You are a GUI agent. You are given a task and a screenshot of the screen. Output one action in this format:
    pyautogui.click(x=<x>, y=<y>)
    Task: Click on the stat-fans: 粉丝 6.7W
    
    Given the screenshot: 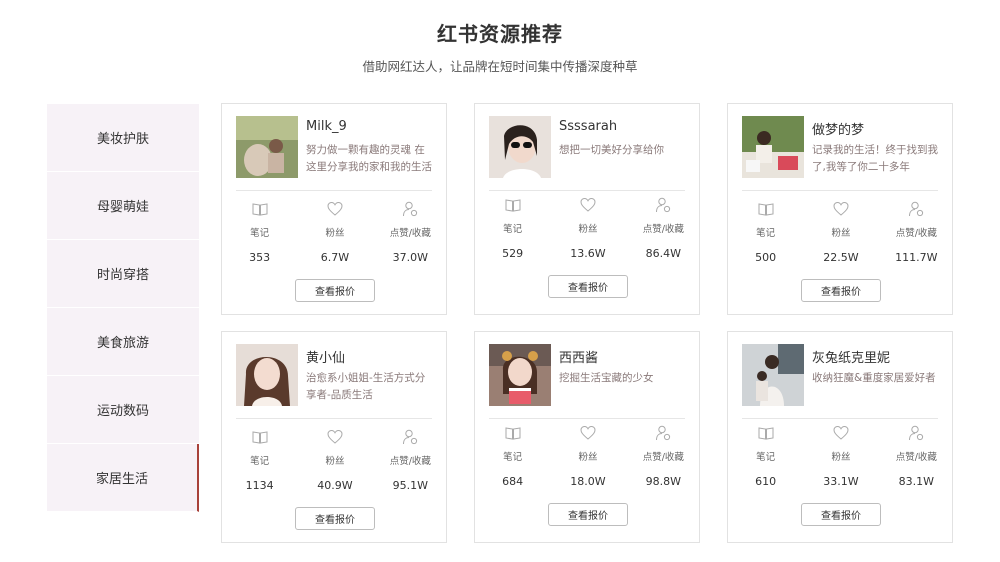 What is the action you would take?
    pyautogui.click(x=334, y=232)
    